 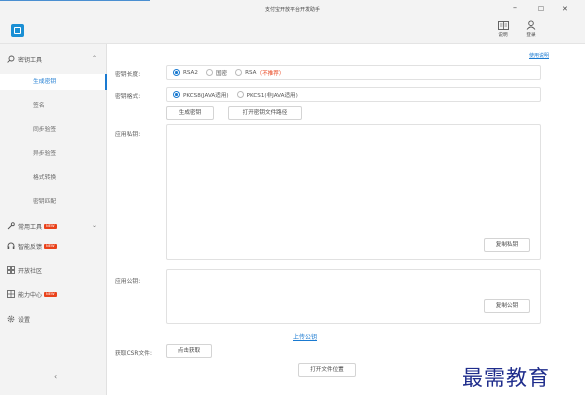 What do you see at coordinates (53, 178) in the screenshot?
I see `sidebar-item-format-convert: 格式转换` at bounding box center [53, 178].